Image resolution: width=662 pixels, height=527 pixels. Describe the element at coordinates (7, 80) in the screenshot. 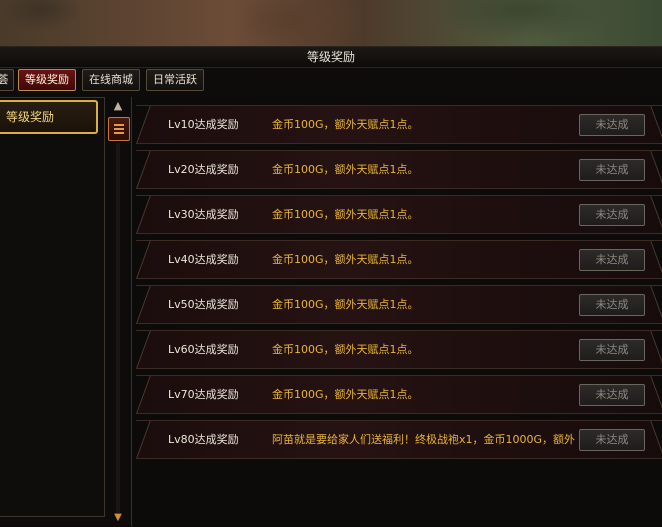

I see `tab-partial: 荟` at that location.